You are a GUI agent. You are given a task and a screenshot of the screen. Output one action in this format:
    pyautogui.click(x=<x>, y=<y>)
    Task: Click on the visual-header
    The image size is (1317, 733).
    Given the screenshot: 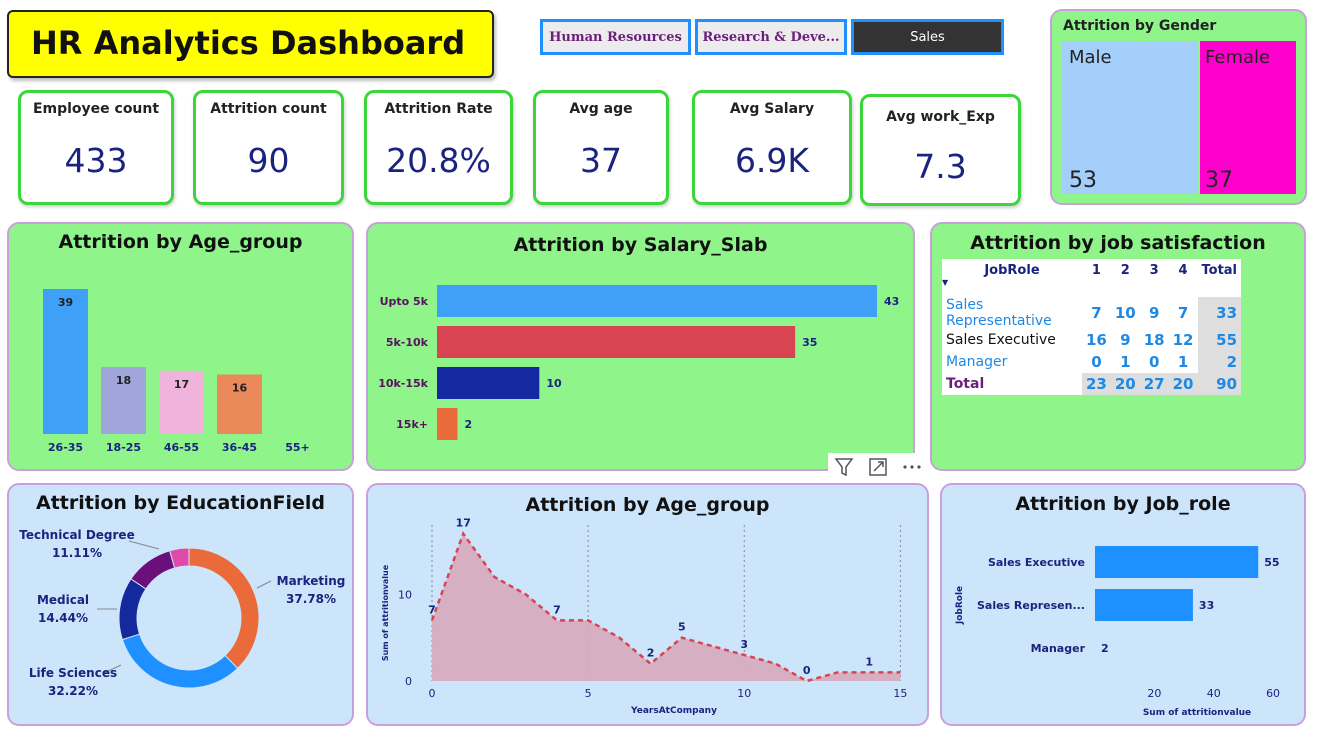 What is the action you would take?
    pyautogui.click(x=878, y=467)
    